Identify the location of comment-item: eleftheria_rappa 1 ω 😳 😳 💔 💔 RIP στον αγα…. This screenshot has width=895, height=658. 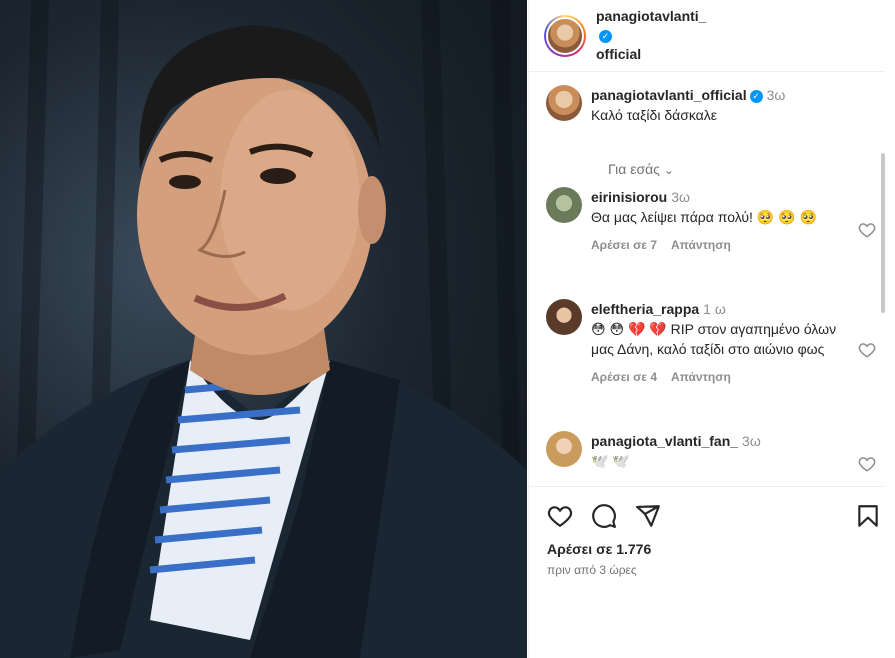
(711, 354).